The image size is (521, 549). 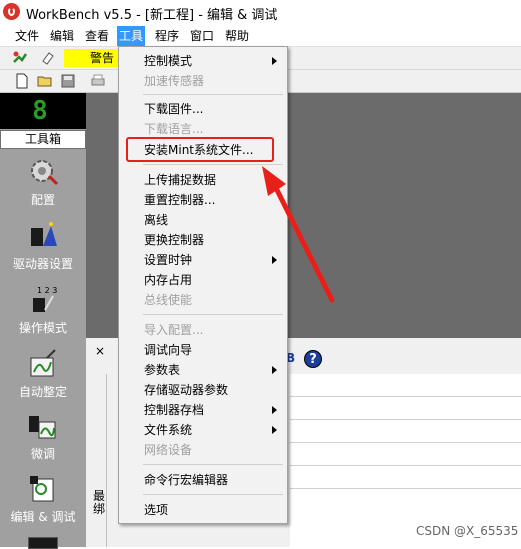 What do you see at coordinates (100, 351) in the screenshot?
I see `close-icon: ×` at bounding box center [100, 351].